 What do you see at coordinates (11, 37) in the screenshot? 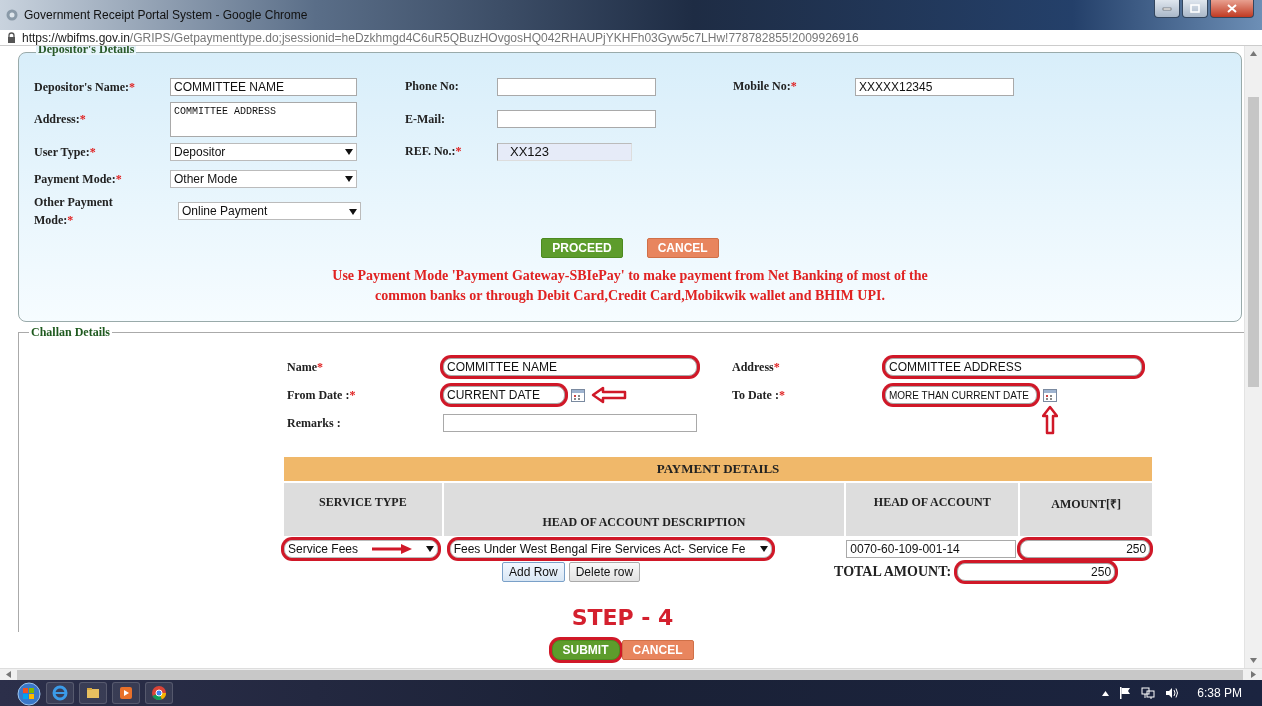
I see `lock-icon` at bounding box center [11, 37].